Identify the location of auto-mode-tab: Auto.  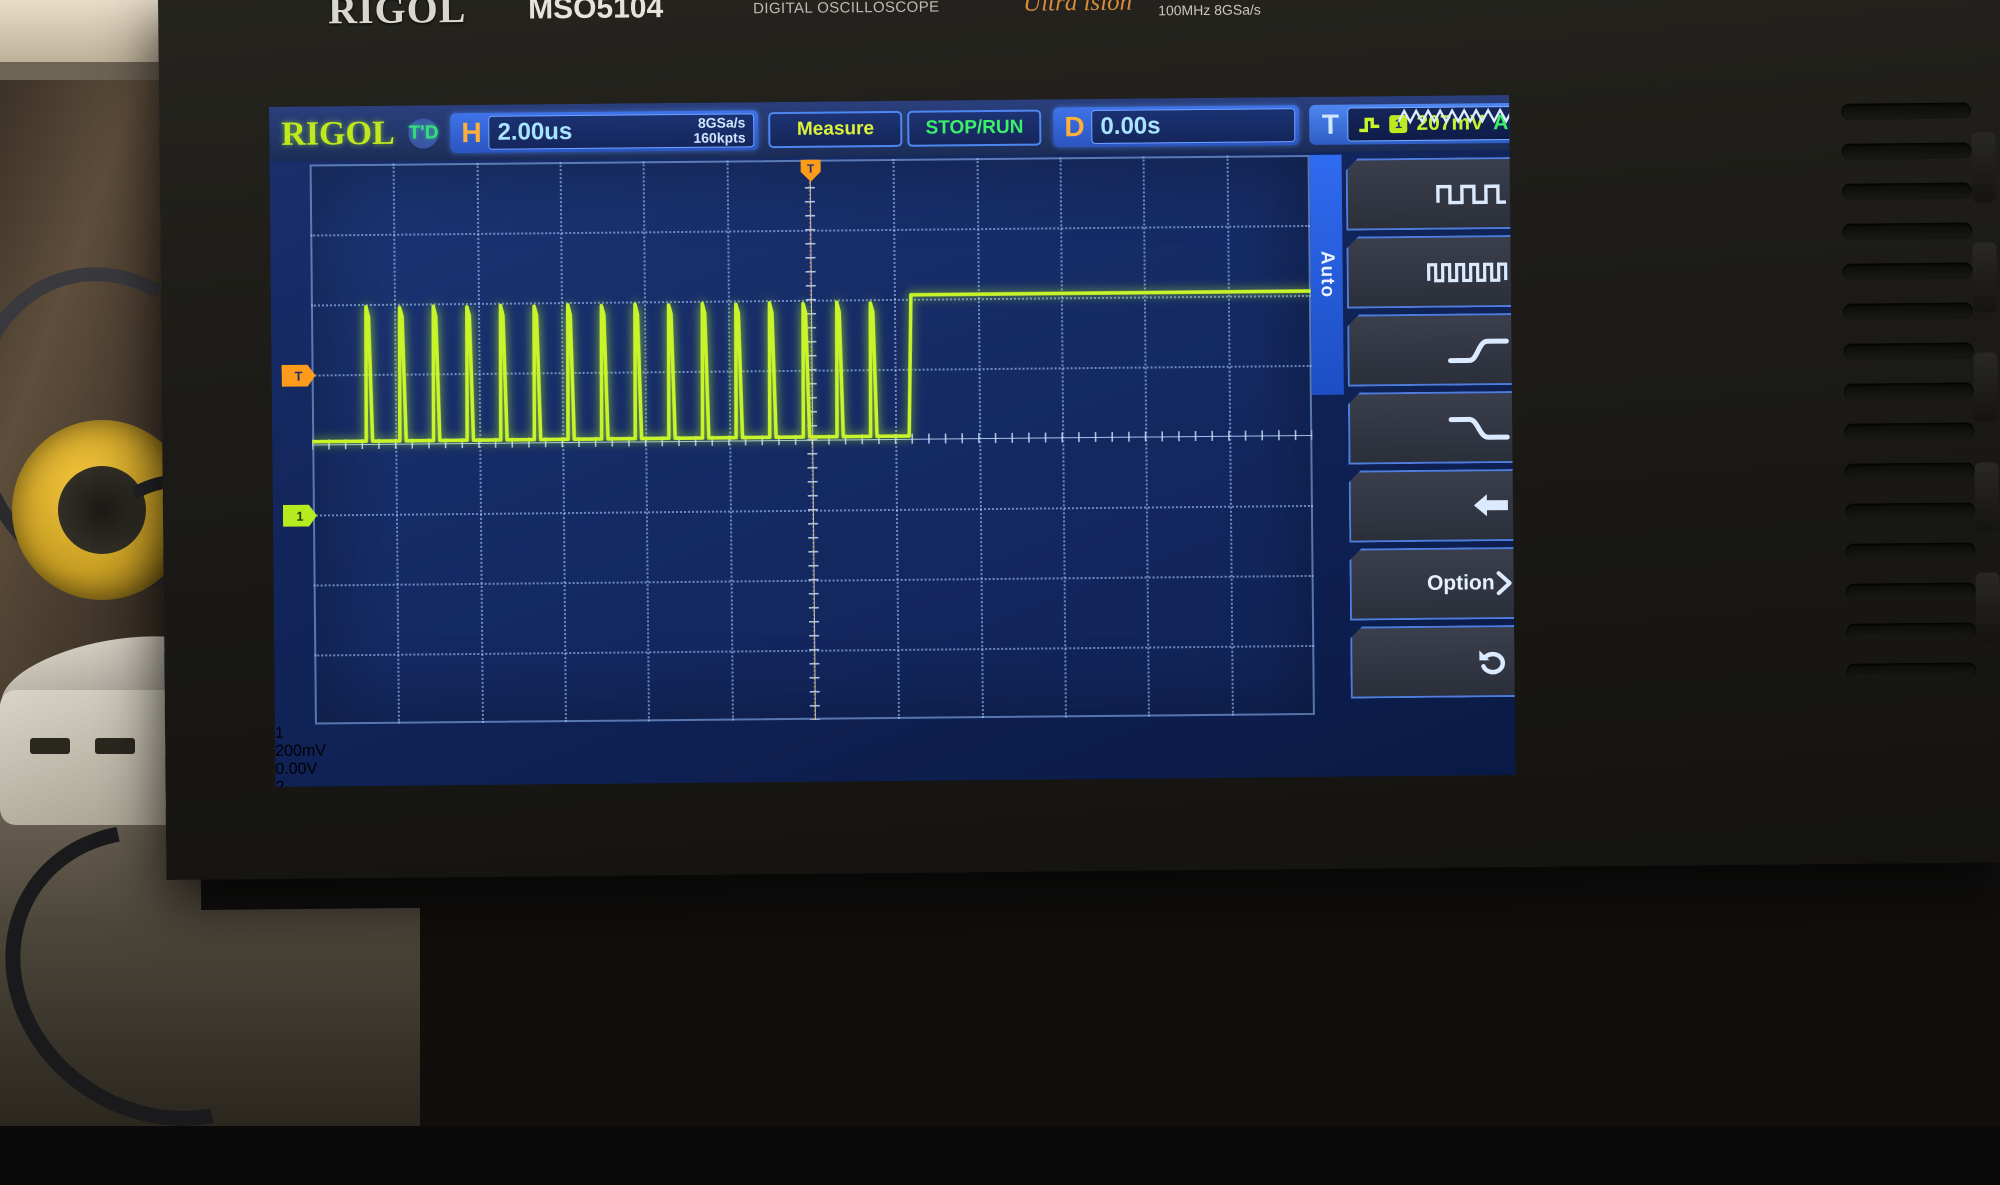
(1327, 275).